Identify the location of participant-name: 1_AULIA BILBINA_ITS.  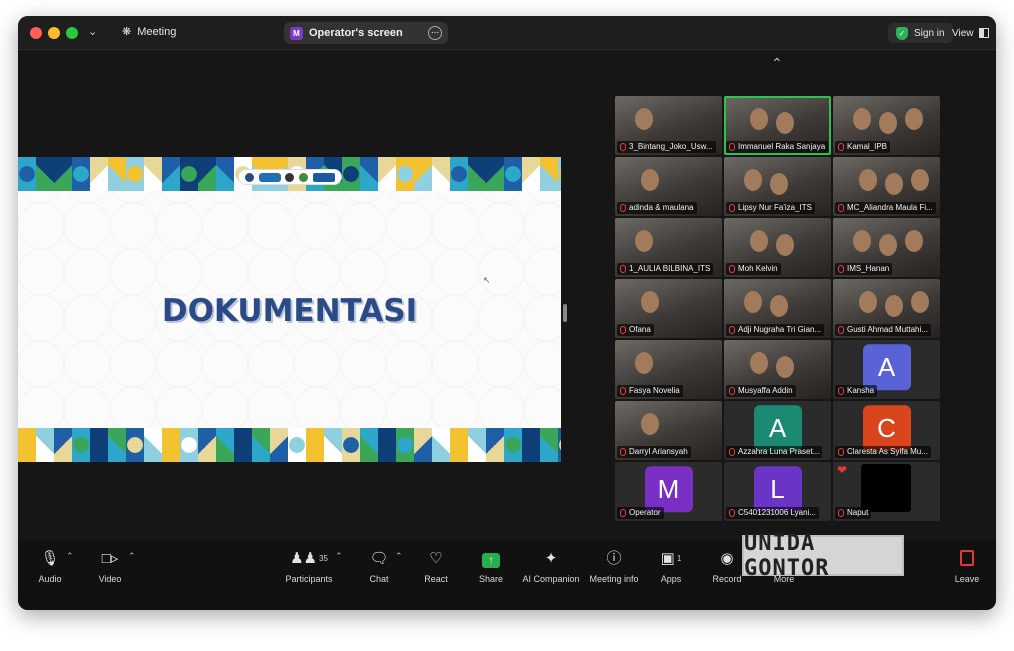
(665, 269).